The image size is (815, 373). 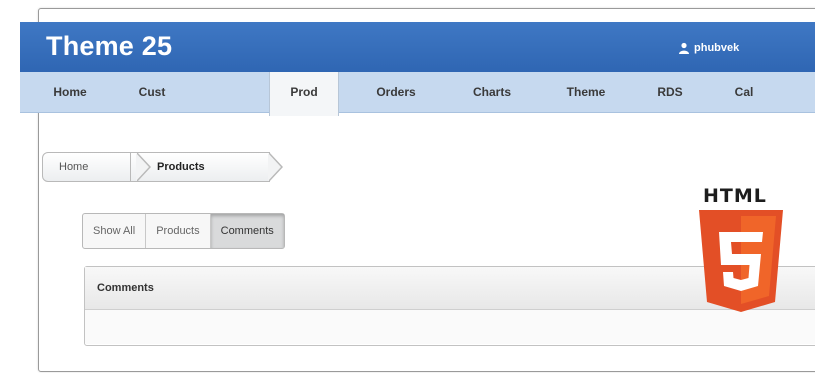 I want to click on app-header: Theme 25 phubvek, so click(x=417, y=47).